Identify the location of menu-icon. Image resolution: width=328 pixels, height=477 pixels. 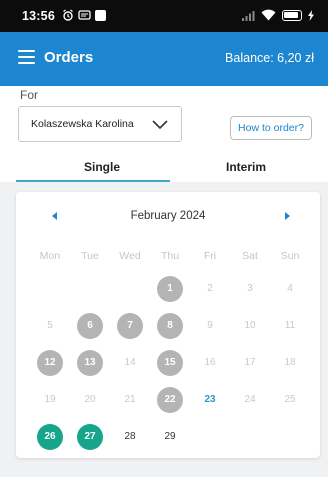
(26, 57).